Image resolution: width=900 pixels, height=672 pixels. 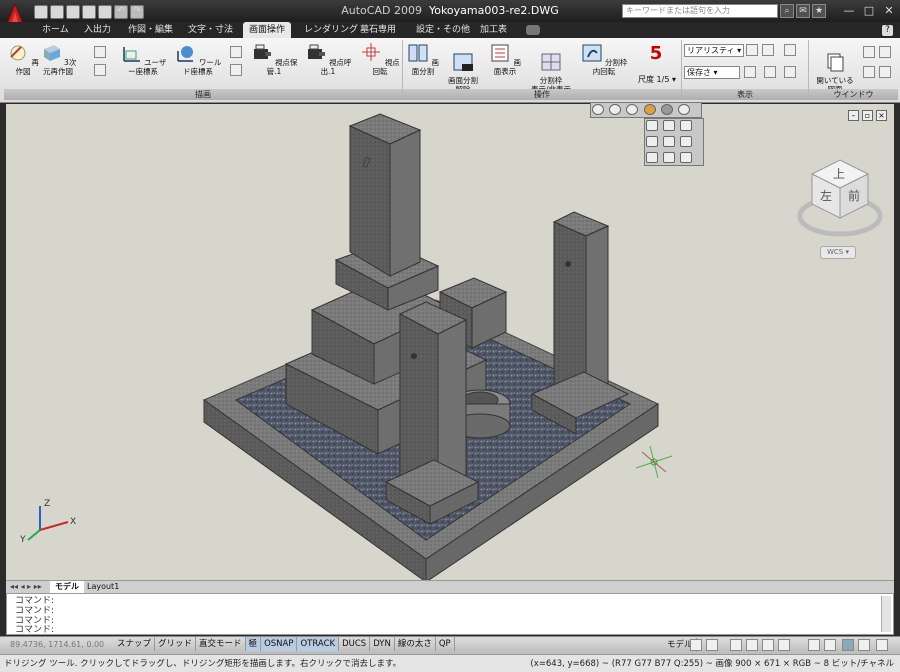 I want to click on pan-status-icon, so click(x=736, y=645).